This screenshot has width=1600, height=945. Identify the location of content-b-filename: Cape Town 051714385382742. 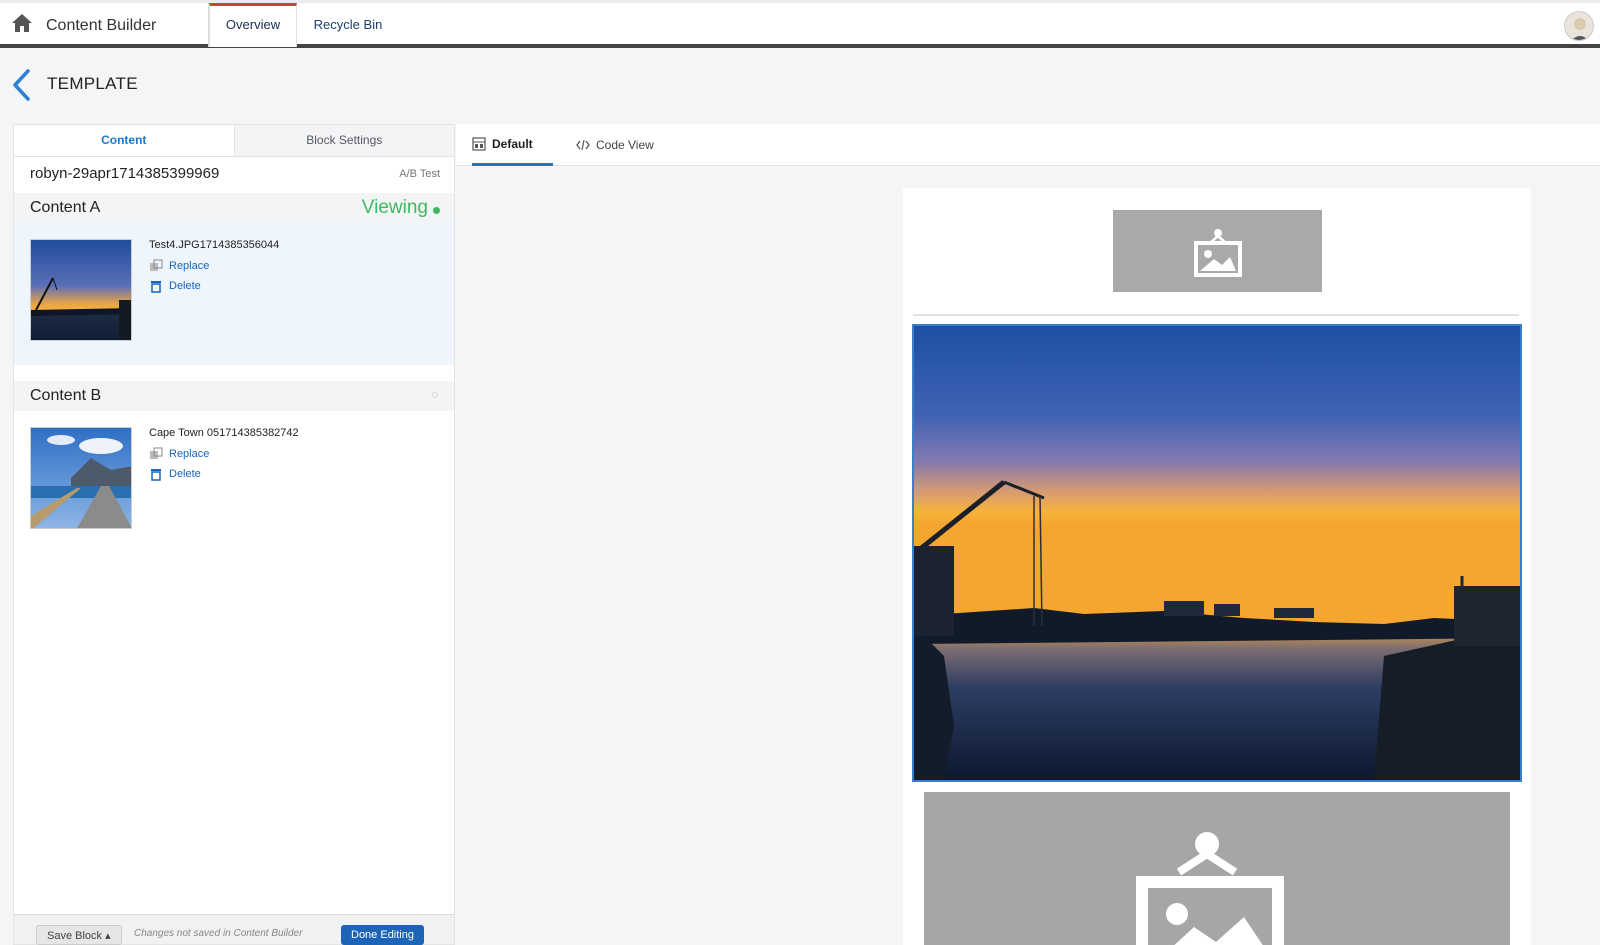
(224, 433).